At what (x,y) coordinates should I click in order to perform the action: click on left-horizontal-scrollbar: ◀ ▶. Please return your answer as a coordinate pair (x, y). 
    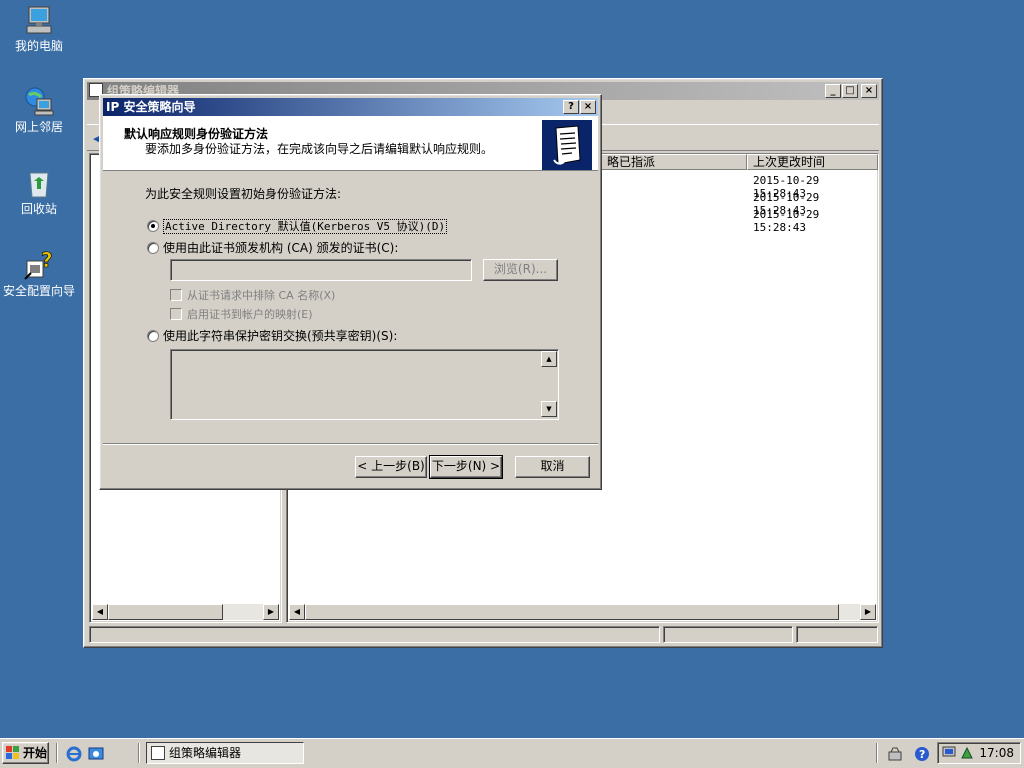
    Looking at the image, I should click on (185, 612).